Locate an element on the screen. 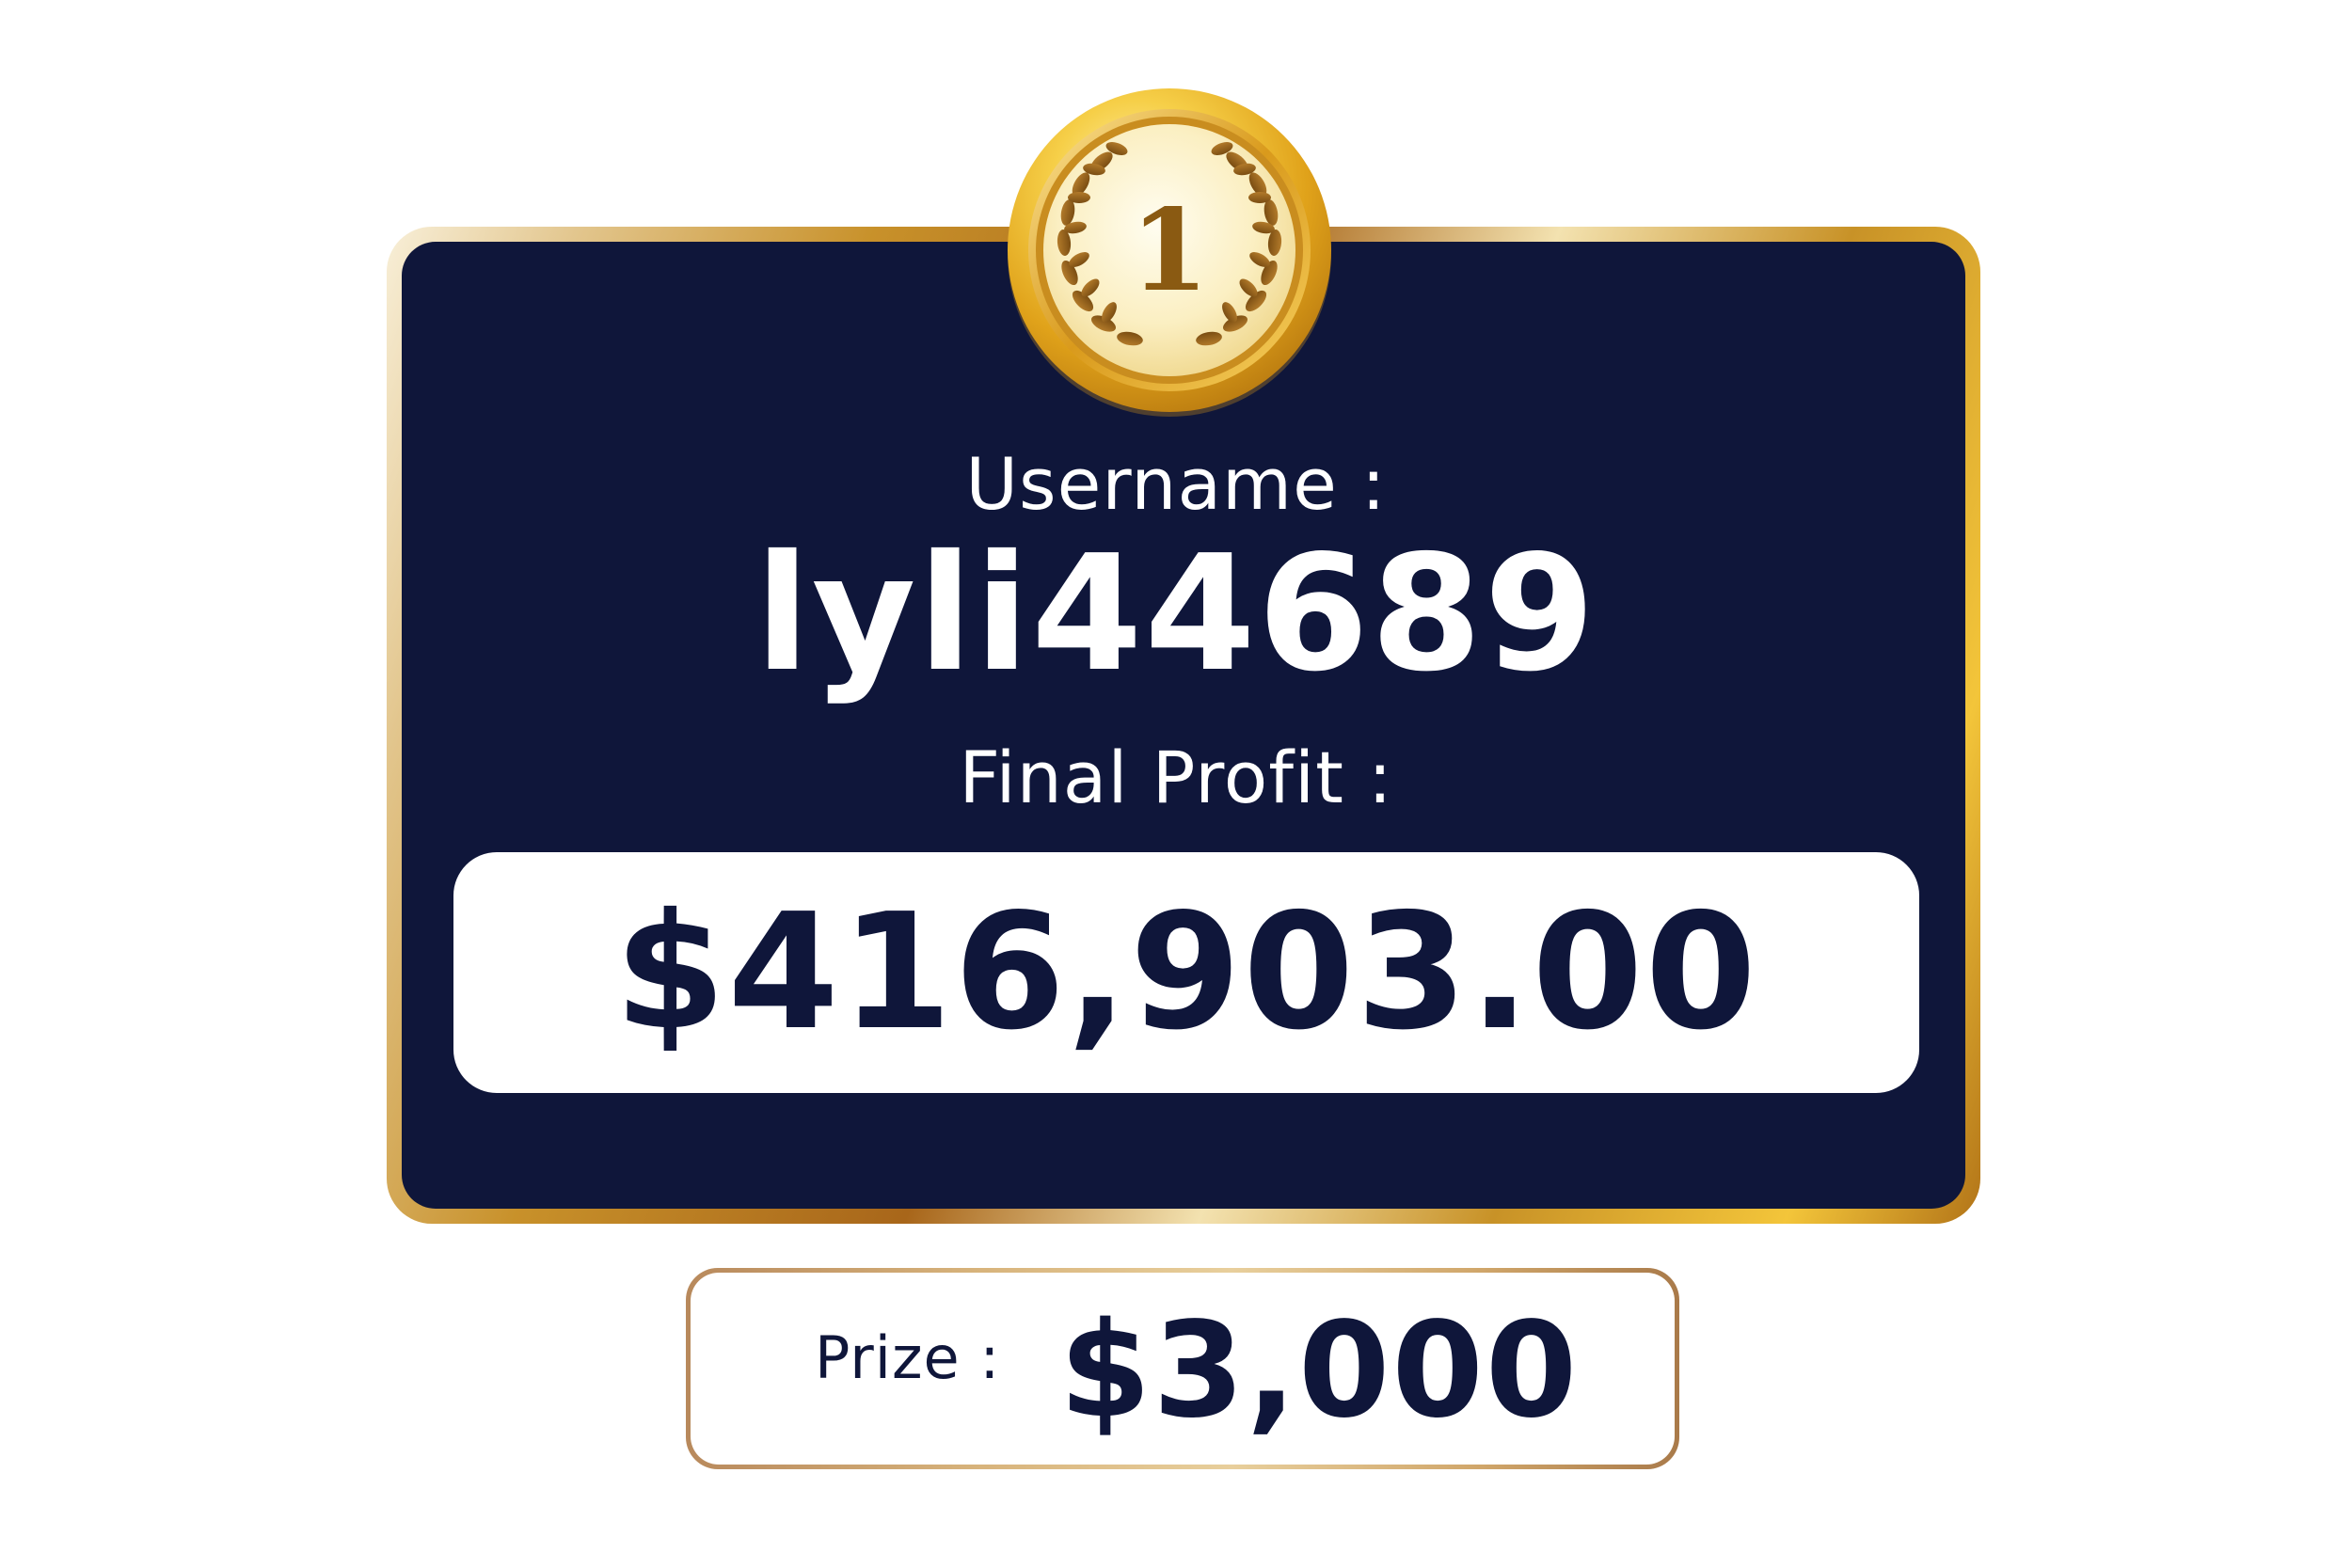 The image size is (2352, 1568). medal-graphic: 1 is located at coordinates (1169, 252).